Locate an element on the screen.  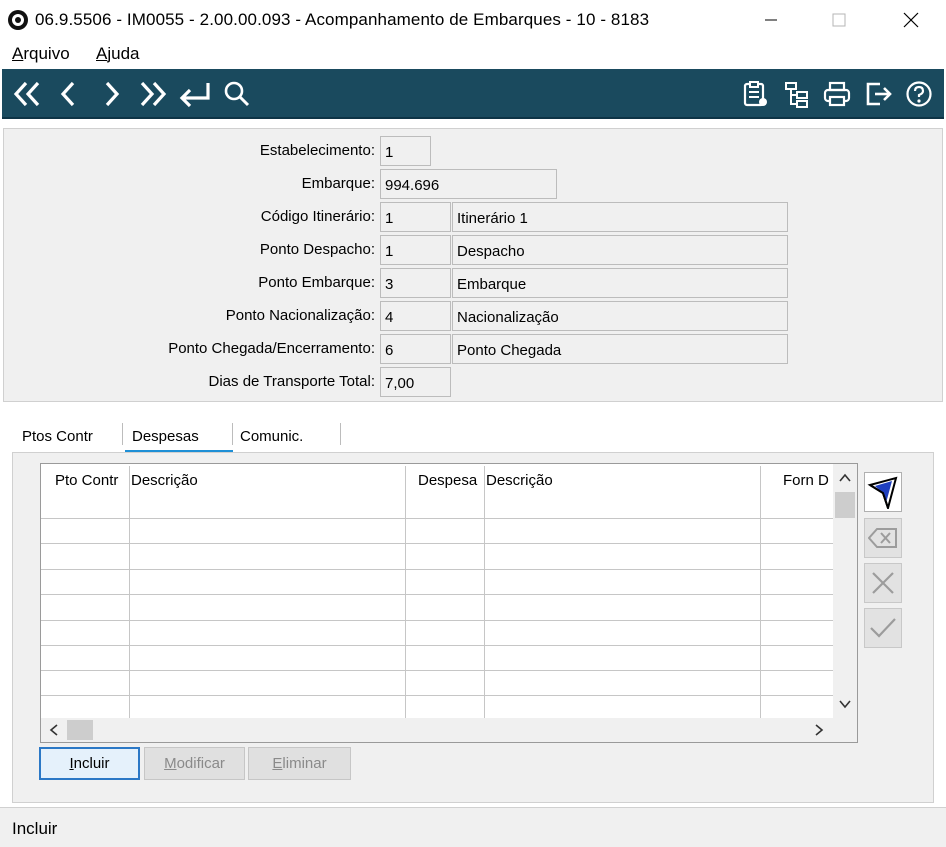
clear-filter-button is located at coordinates (883, 538).